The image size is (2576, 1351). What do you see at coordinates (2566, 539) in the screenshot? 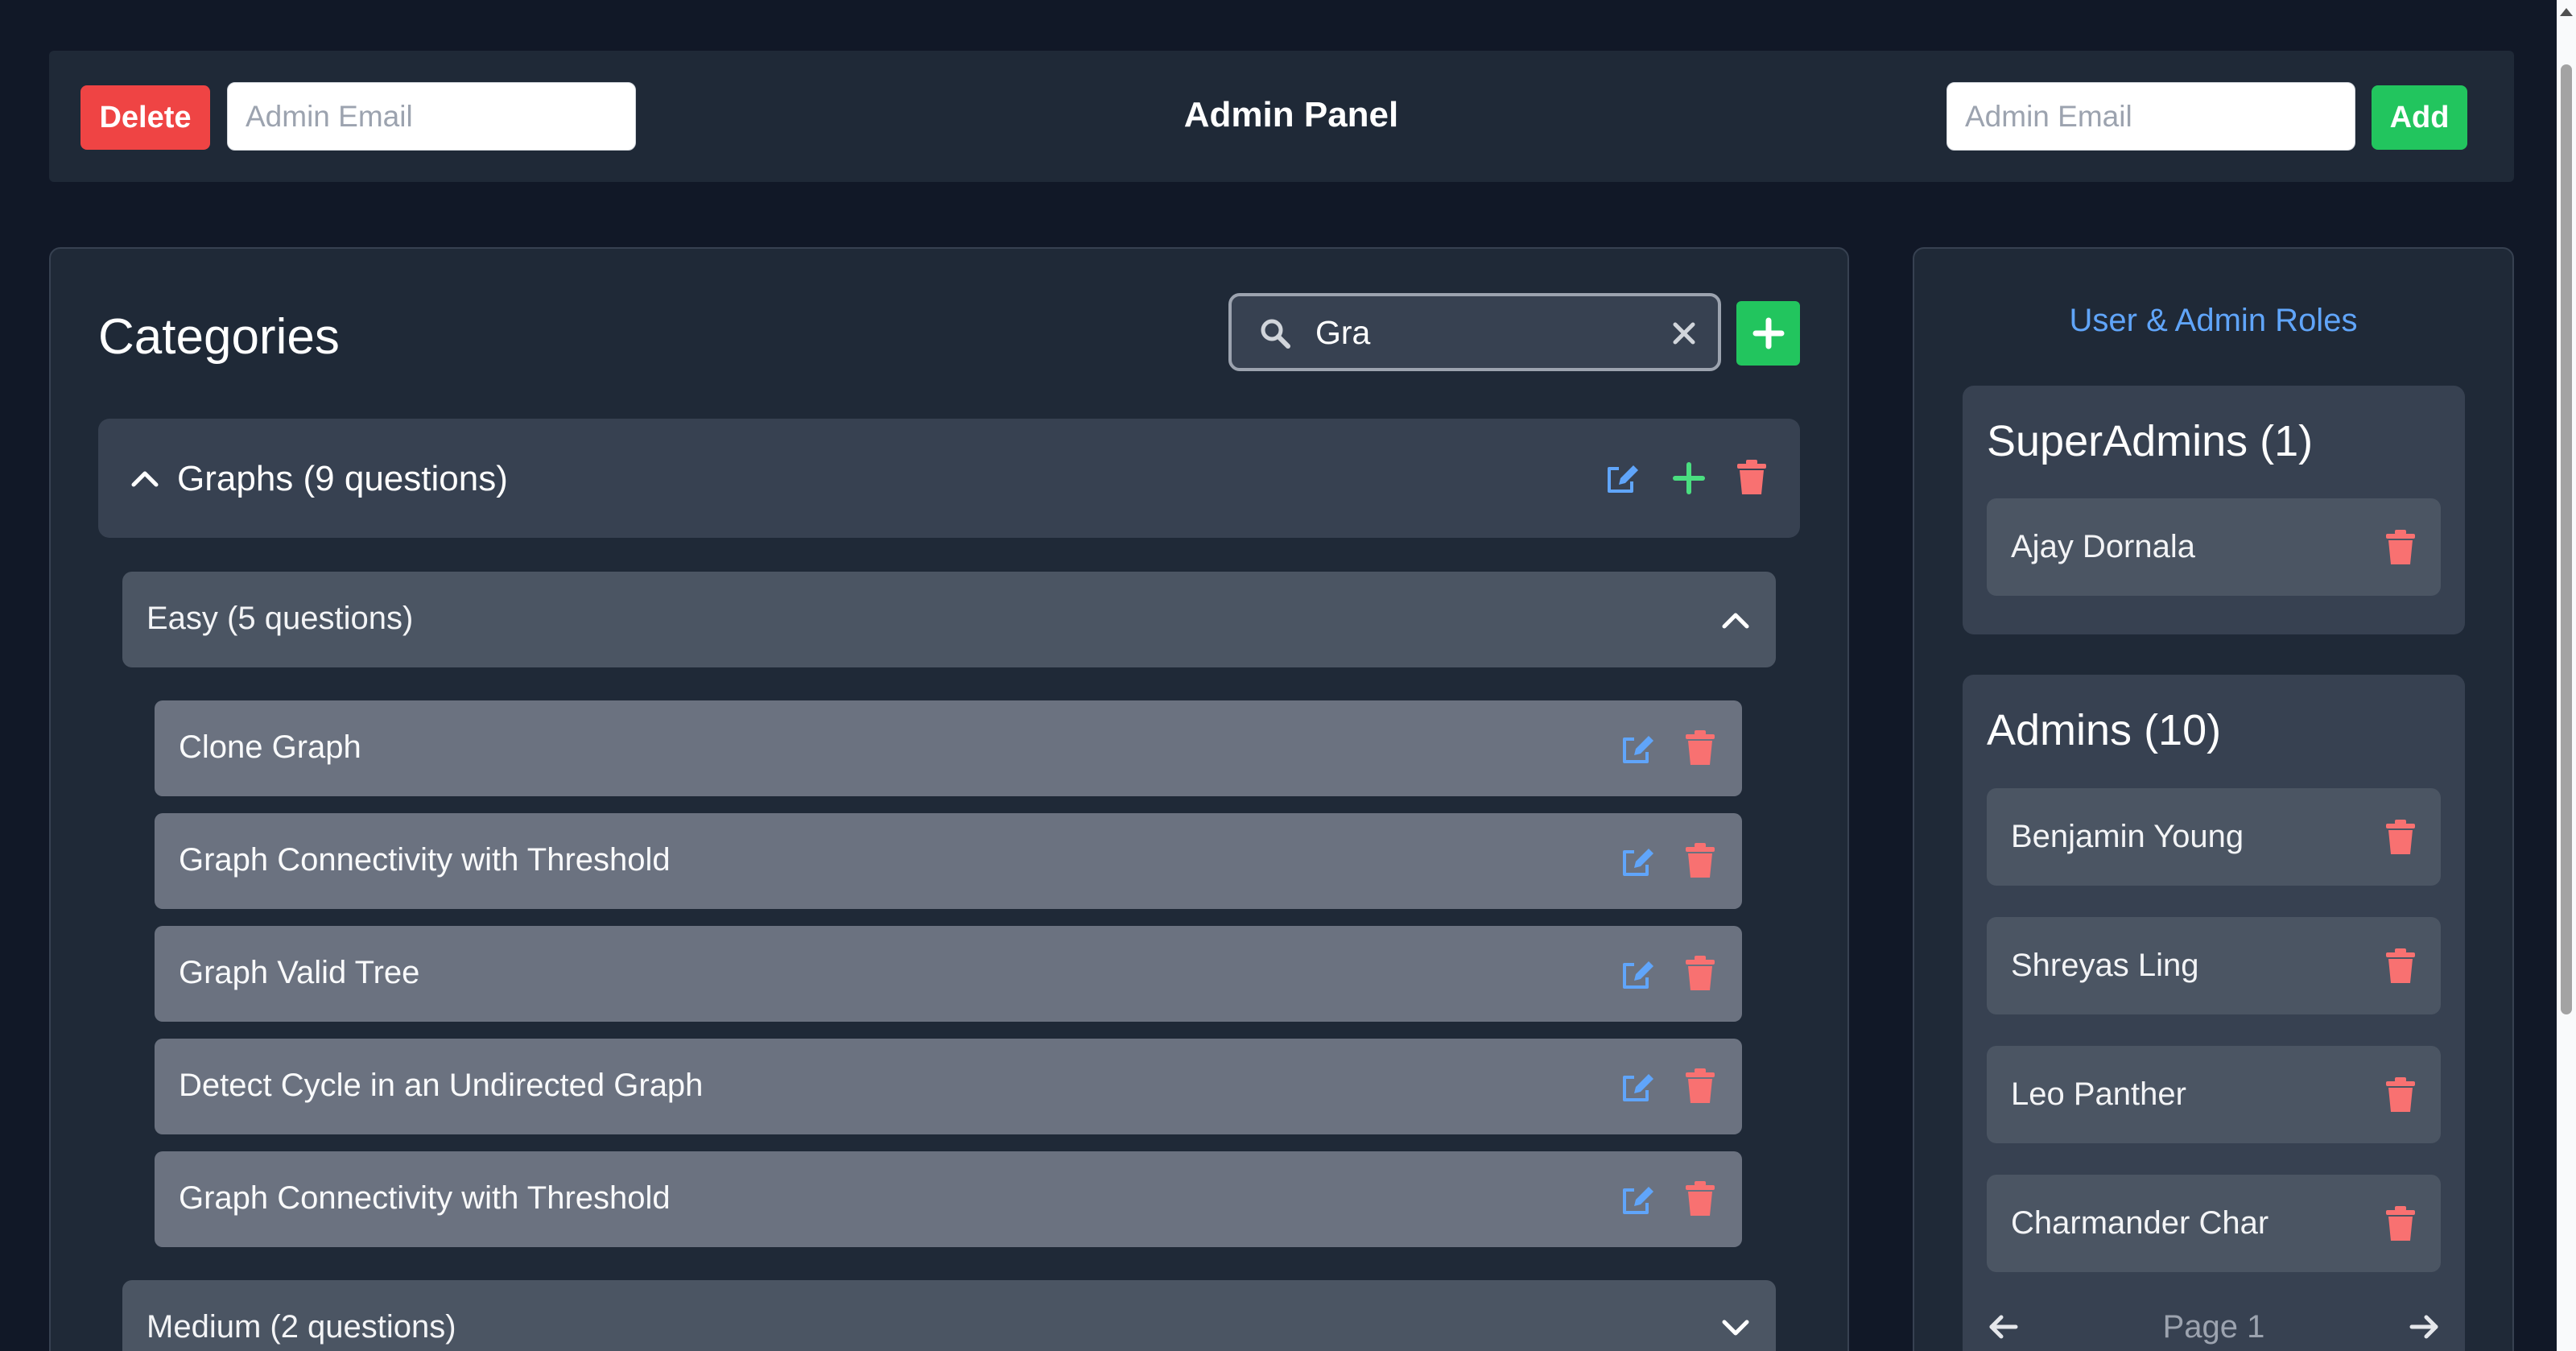
I see `scrollbar-thumb` at bounding box center [2566, 539].